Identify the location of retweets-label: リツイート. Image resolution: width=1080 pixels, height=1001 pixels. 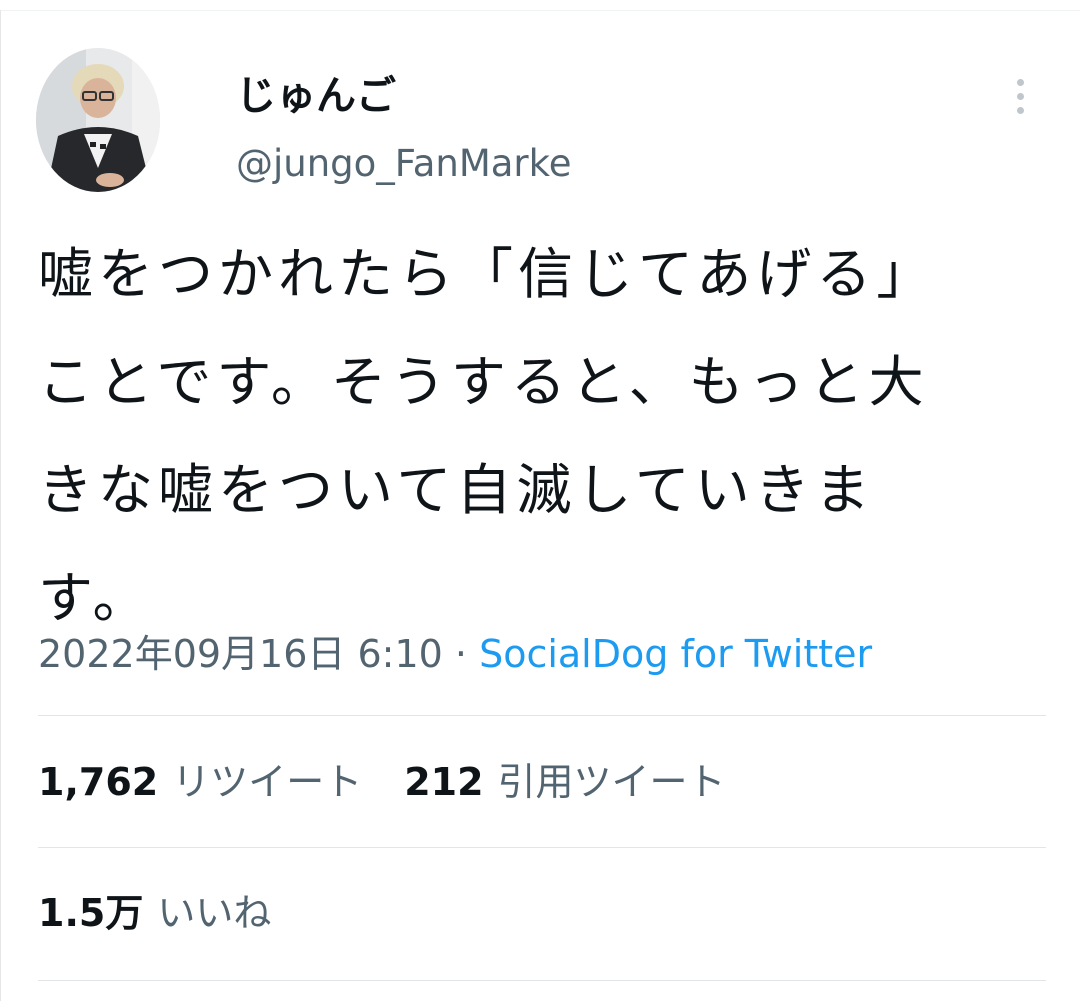
(267, 782).